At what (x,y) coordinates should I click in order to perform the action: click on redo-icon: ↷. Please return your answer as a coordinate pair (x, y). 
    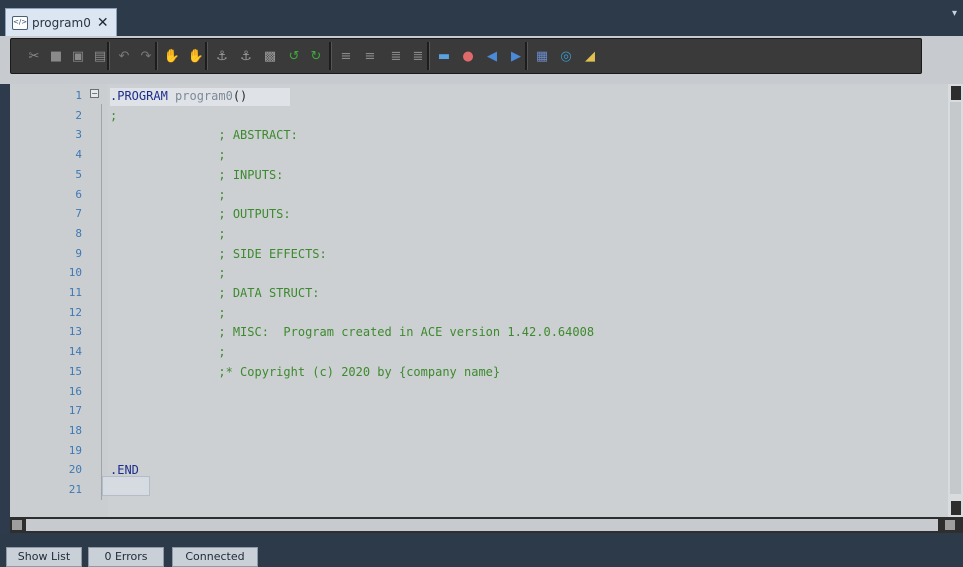
    Looking at the image, I should click on (146, 56).